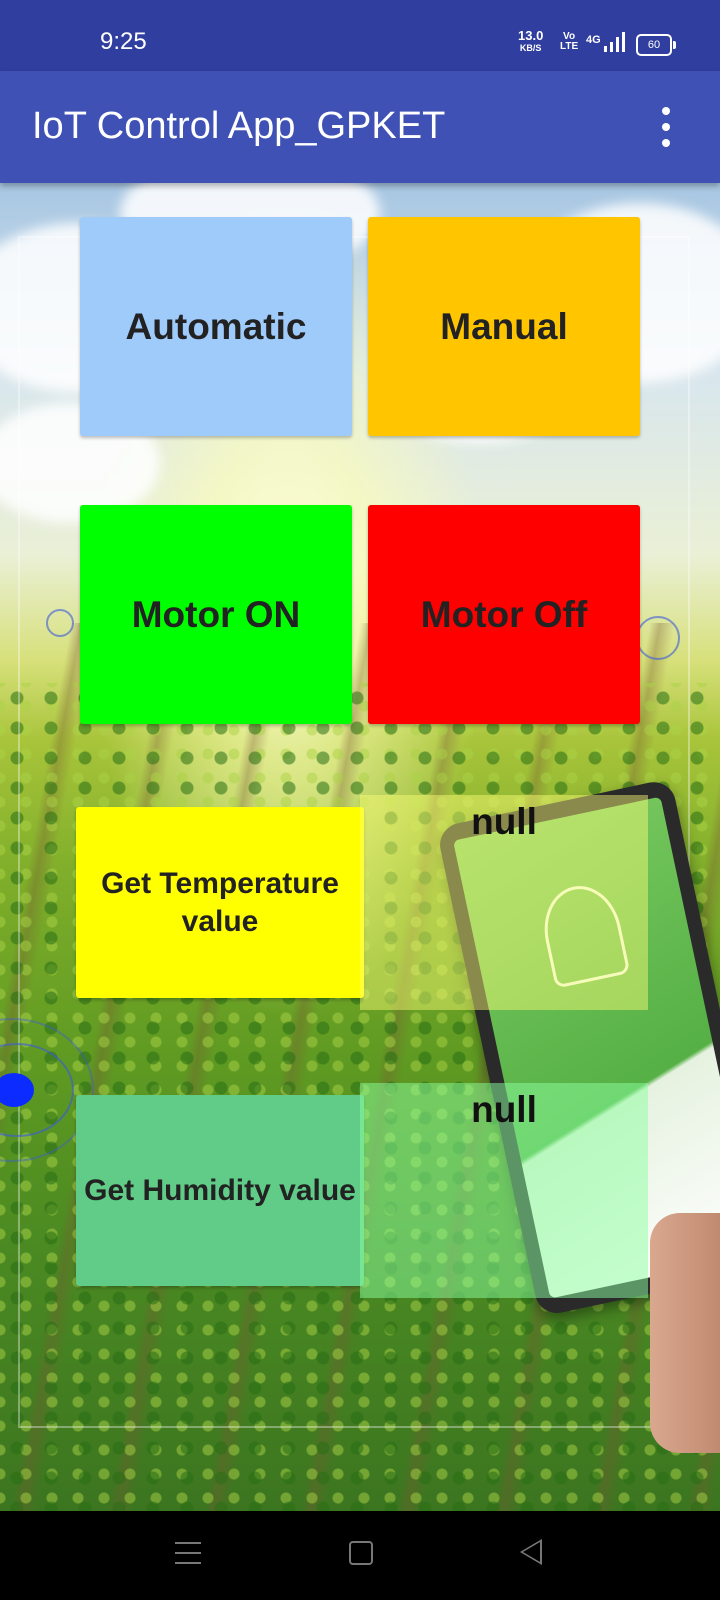  What do you see at coordinates (656, 45) in the screenshot?
I see `battery-icon: 60` at bounding box center [656, 45].